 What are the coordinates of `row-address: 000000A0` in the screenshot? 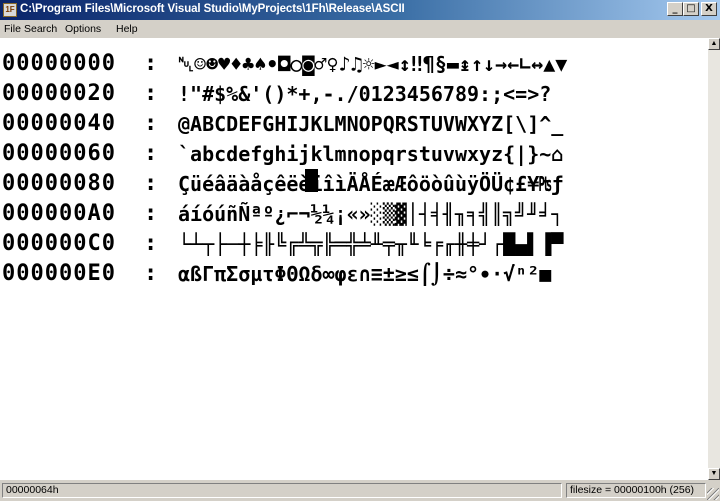 It's located at (59, 213).